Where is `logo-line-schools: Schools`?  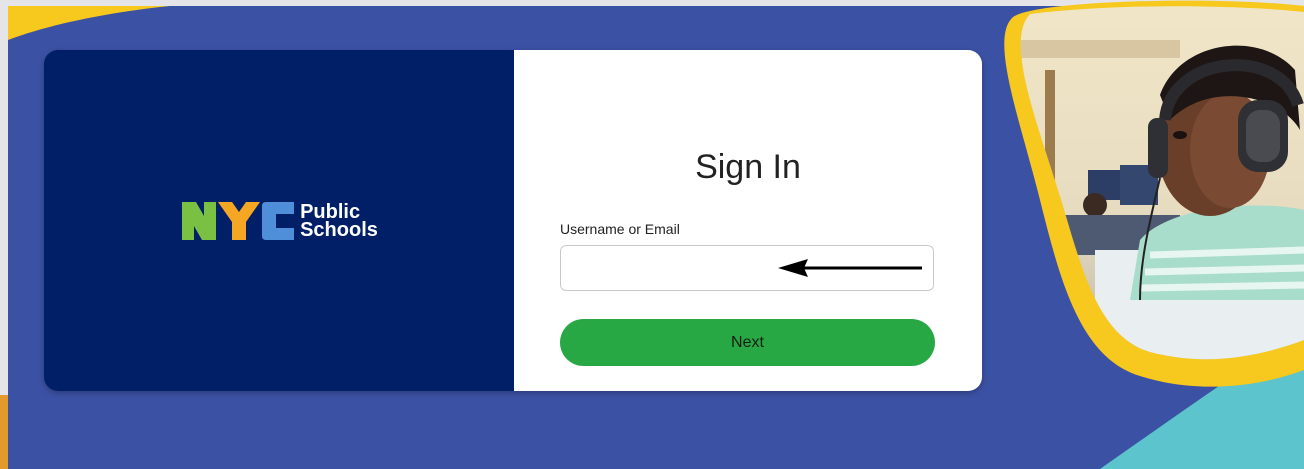
logo-line-schools: Schools is located at coordinates (339, 229).